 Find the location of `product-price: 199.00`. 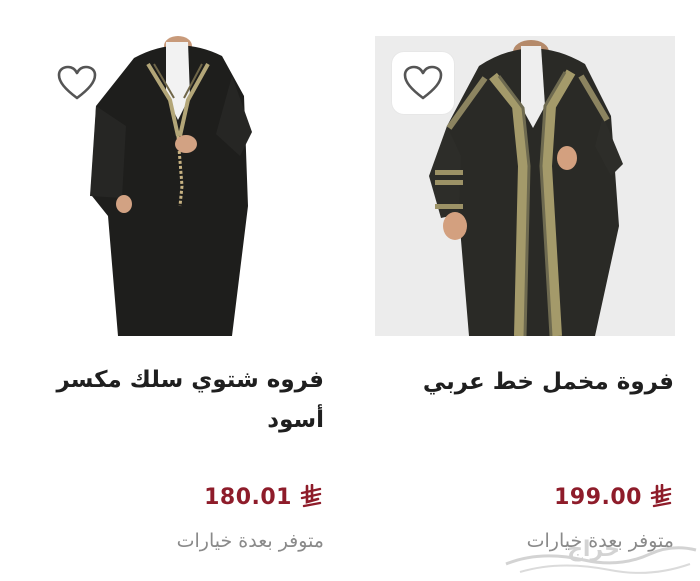

product-price: 199.00 is located at coordinates (614, 497).